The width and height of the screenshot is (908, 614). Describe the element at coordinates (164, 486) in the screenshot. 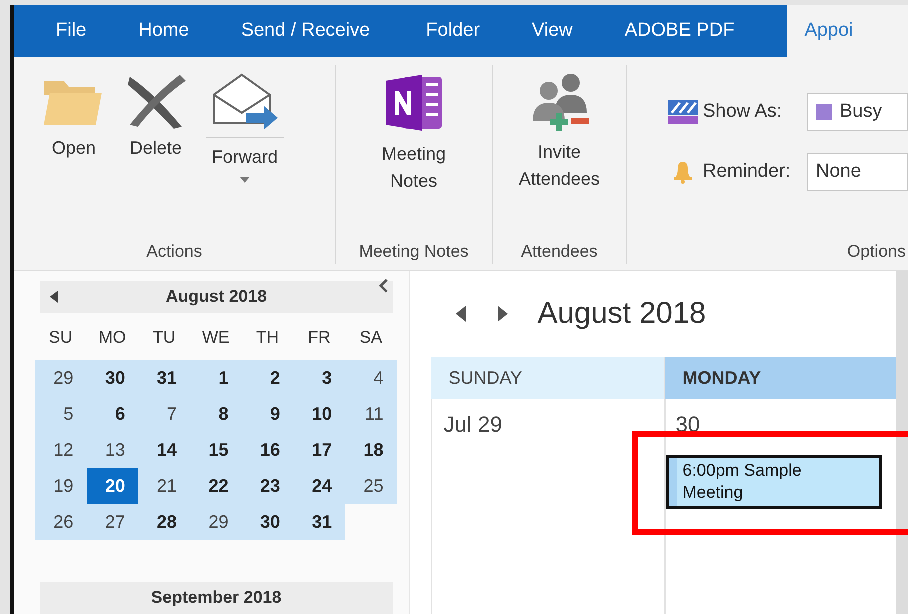

I see `calendar-day: 21` at that location.